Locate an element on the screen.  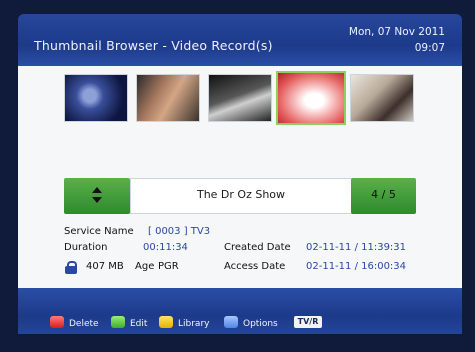
age-value: PGR is located at coordinates (168, 266).